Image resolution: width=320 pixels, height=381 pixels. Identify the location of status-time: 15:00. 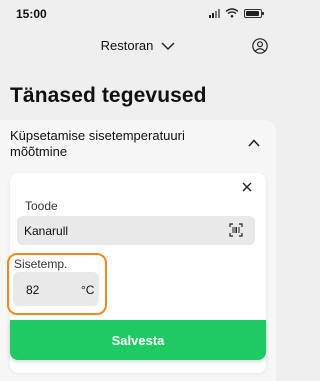
(31, 14).